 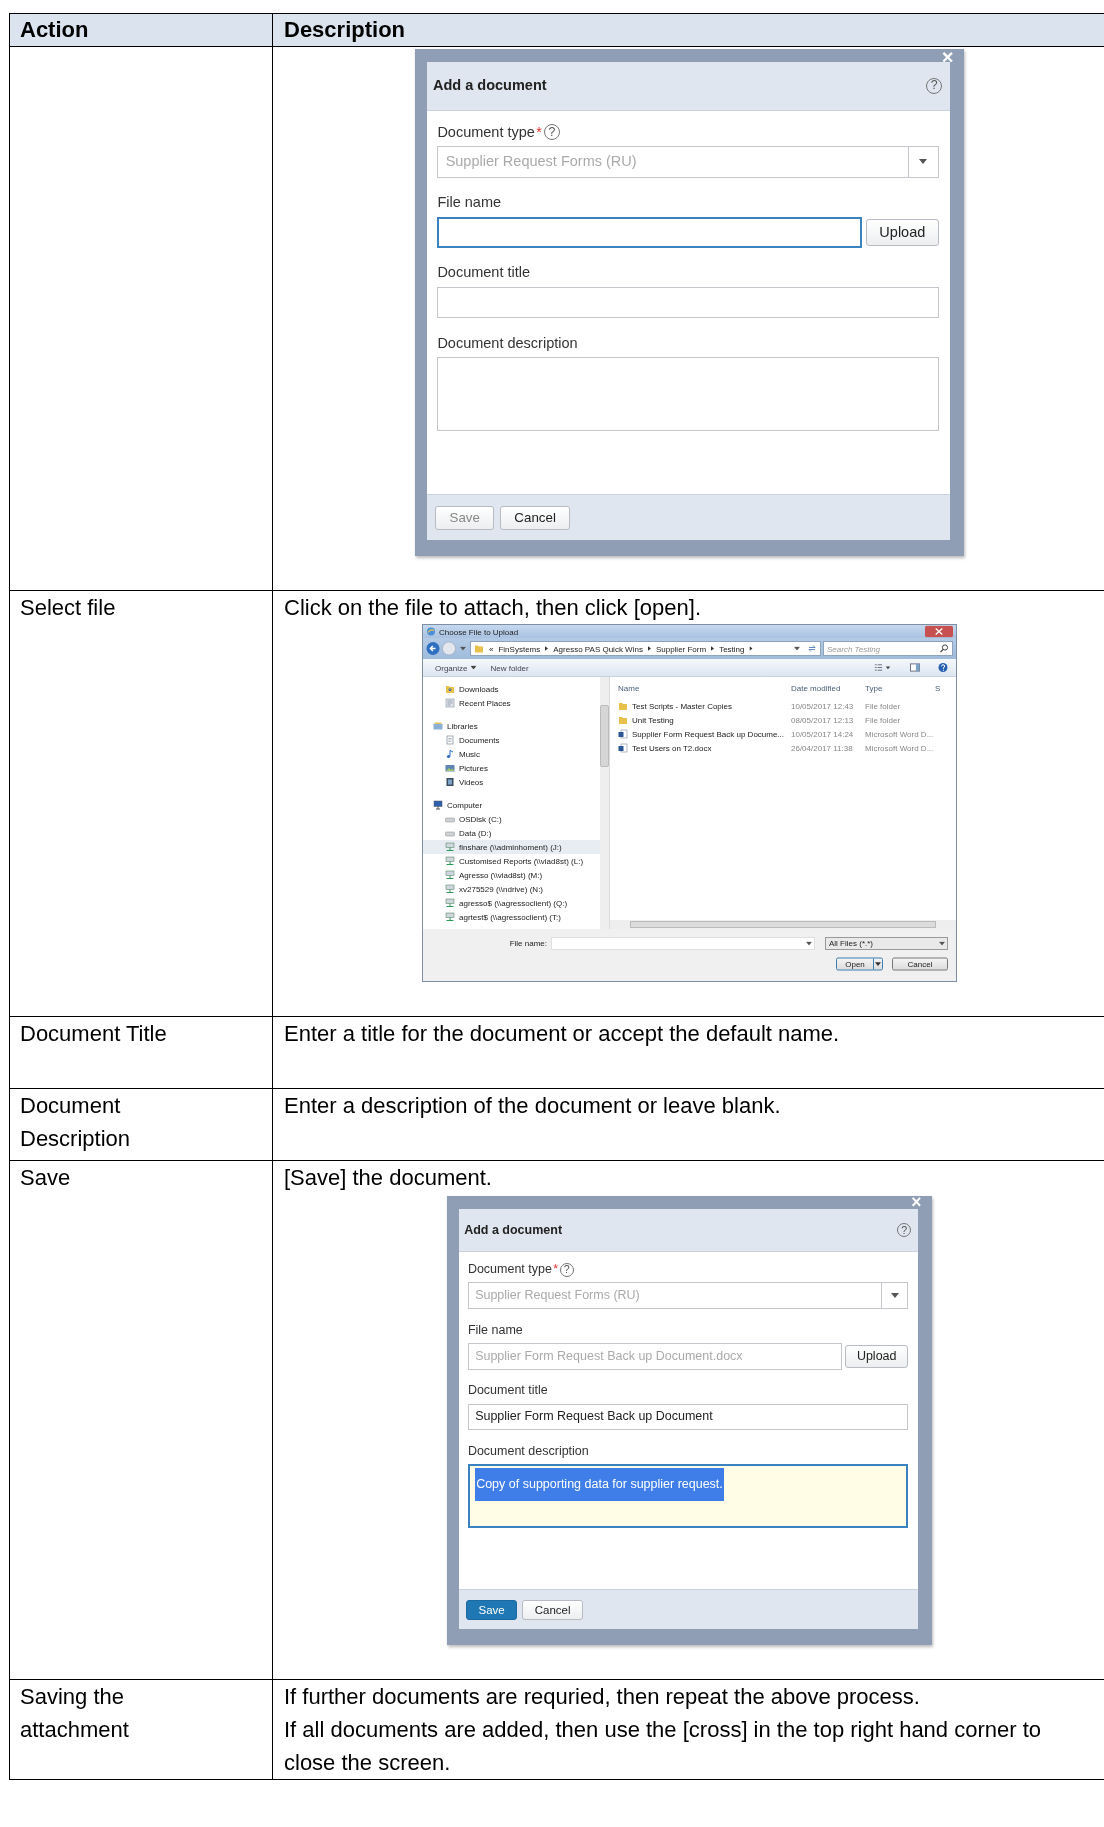 What do you see at coordinates (518, 649) in the screenshot?
I see `breadcrumb: FinSystems` at bounding box center [518, 649].